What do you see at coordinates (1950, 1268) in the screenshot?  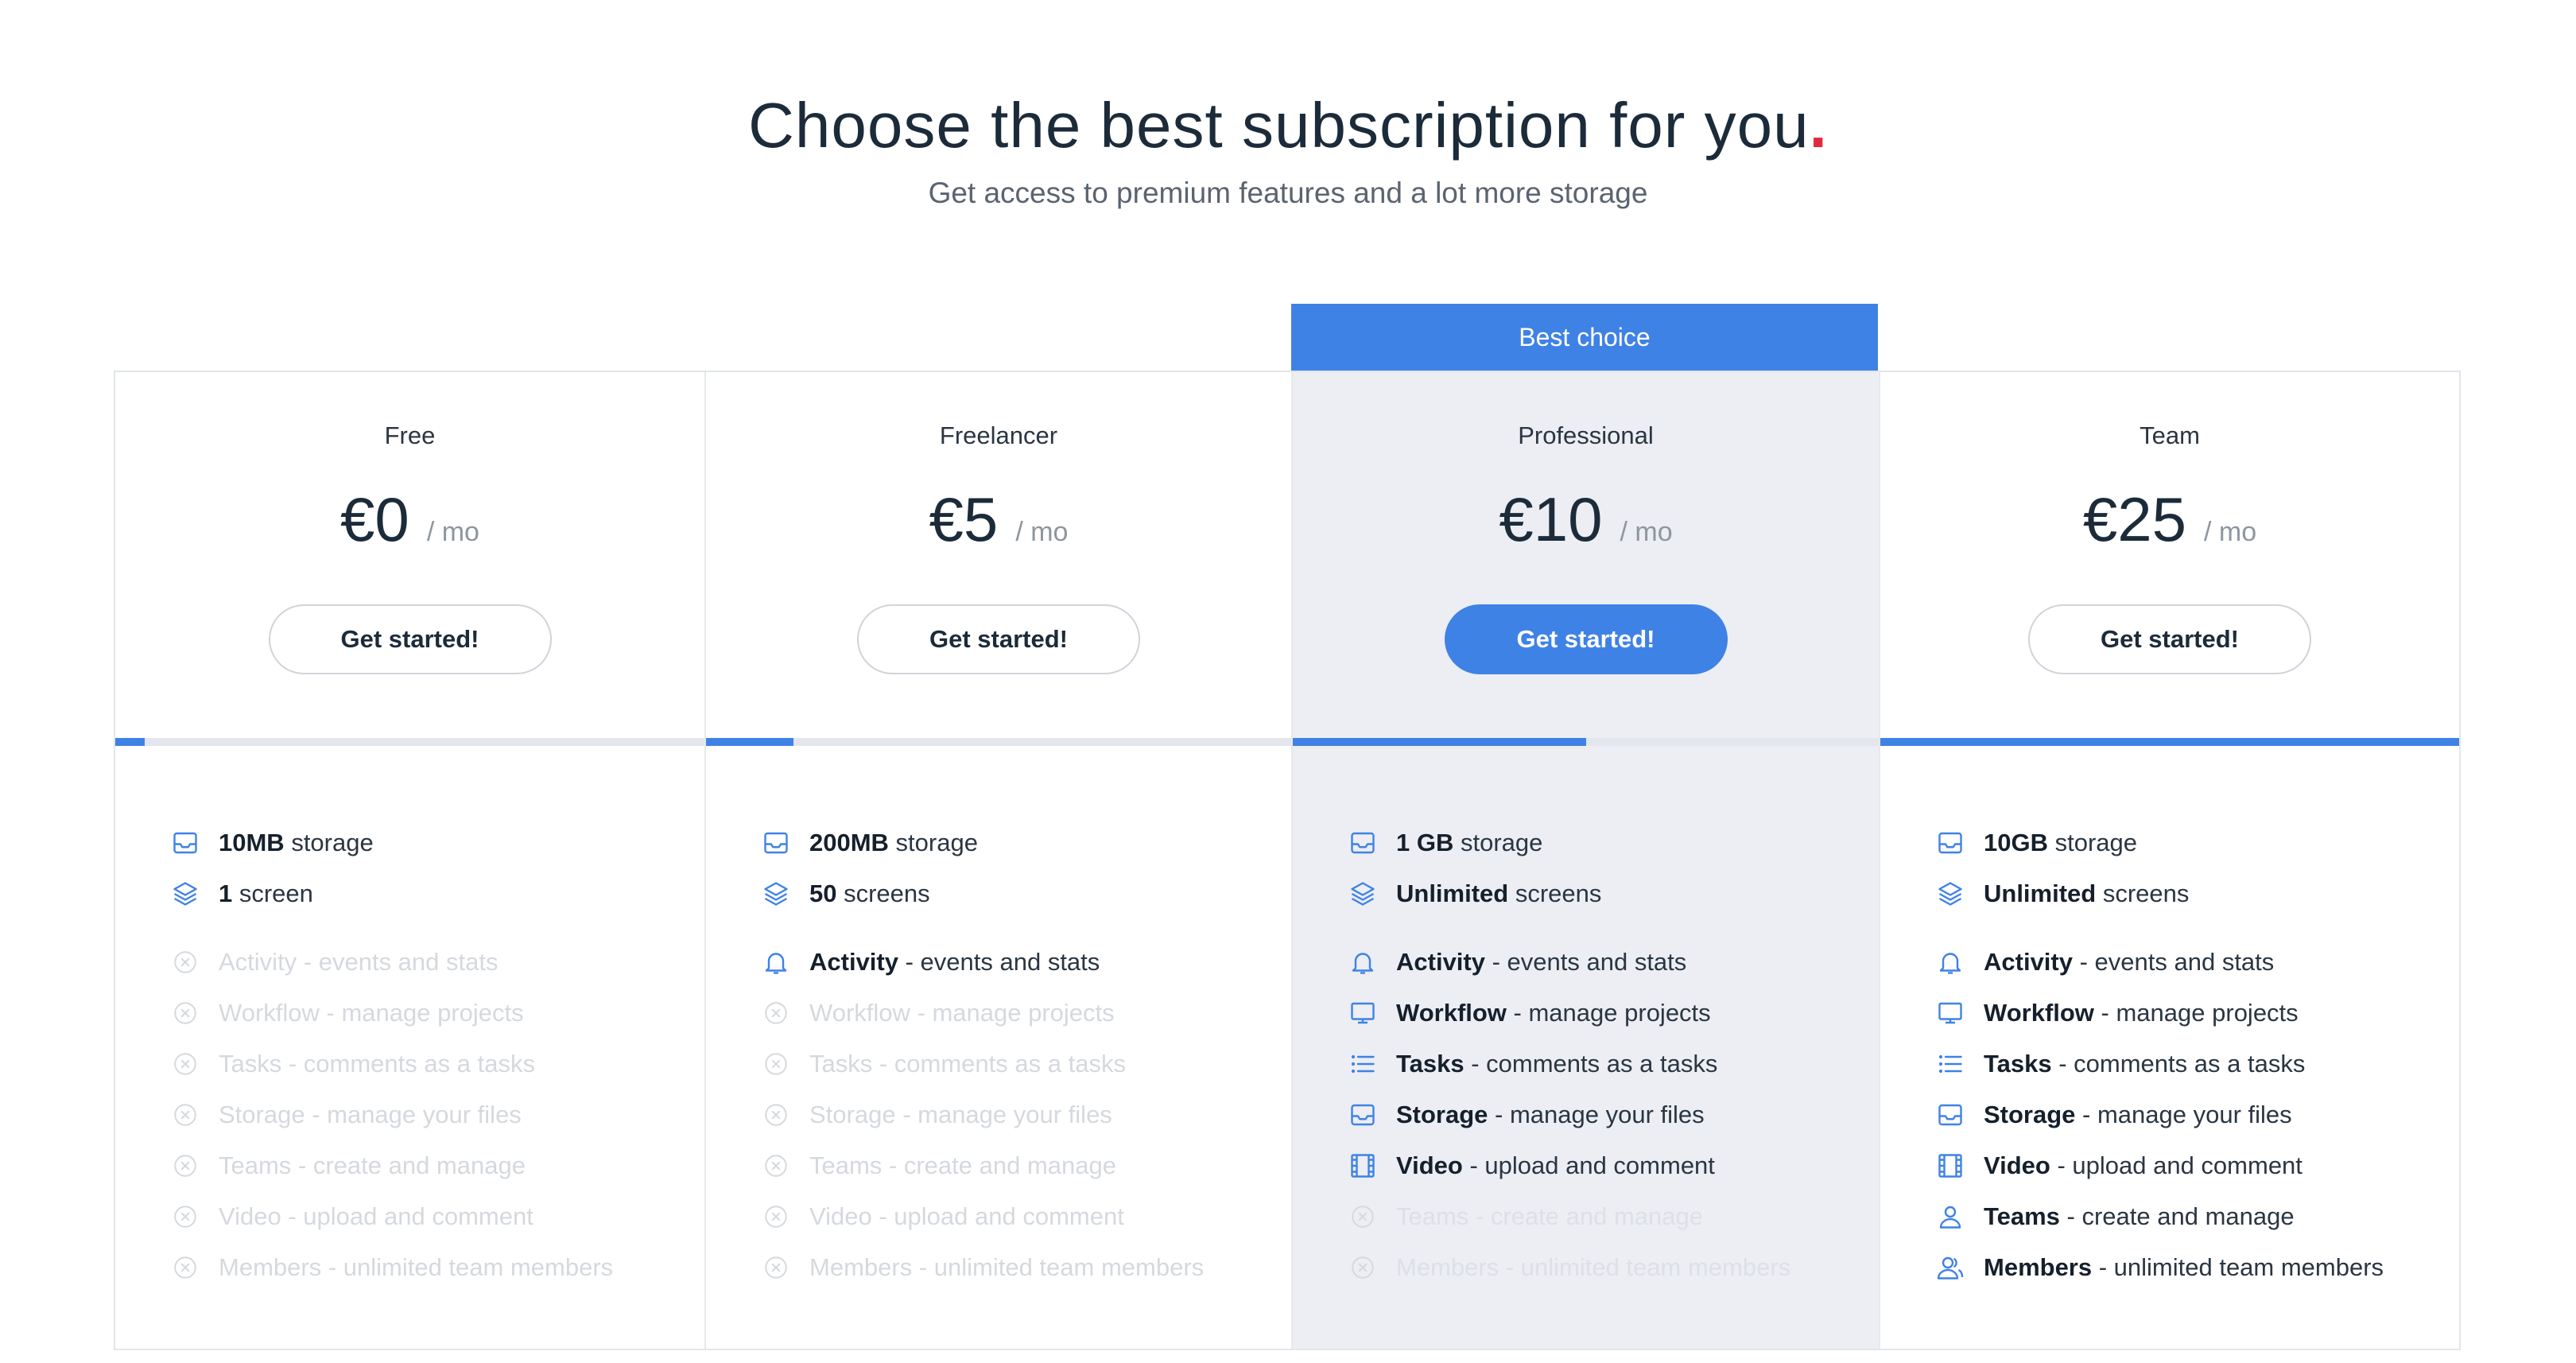 I see `users-icon` at bounding box center [1950, 1268].